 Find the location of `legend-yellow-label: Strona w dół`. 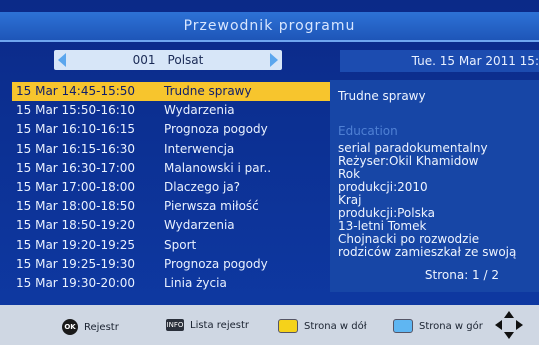

legend-yellow-label: Strona w dół is located at coordinates (335, 326).